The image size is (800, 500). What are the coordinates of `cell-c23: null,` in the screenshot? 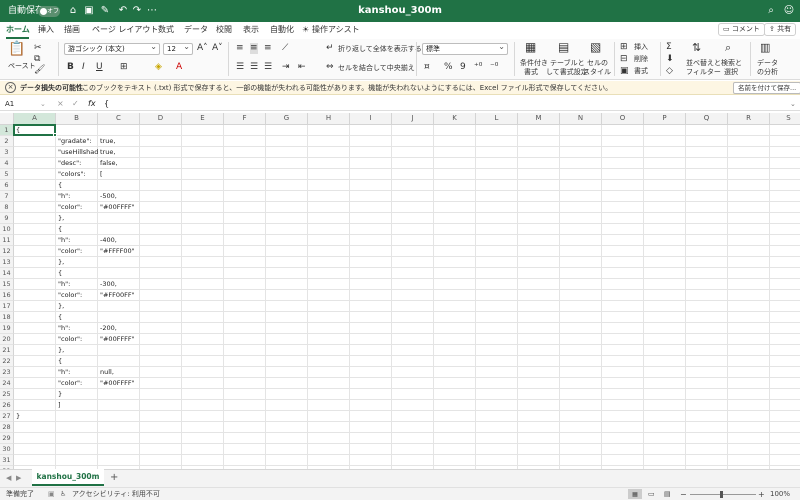 It's located at (119, 372).